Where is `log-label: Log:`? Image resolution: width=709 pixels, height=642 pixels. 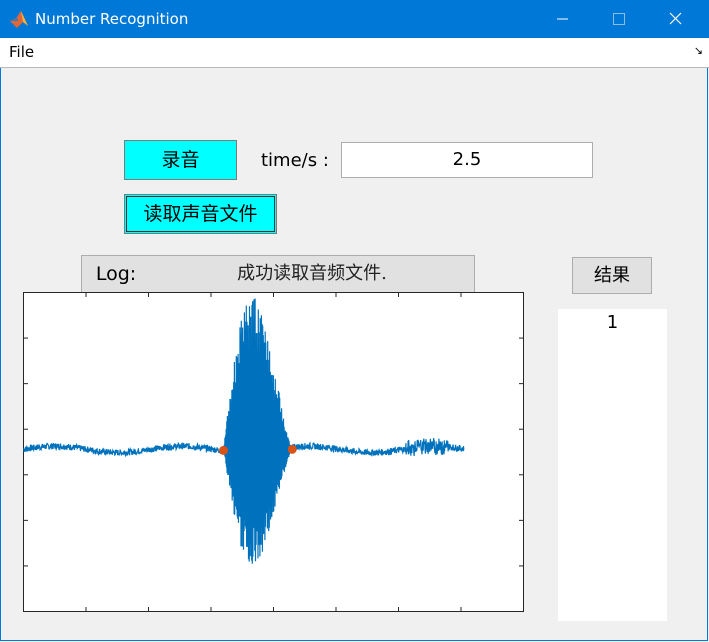 log-label: Log: is located at coordinates (116, 274).